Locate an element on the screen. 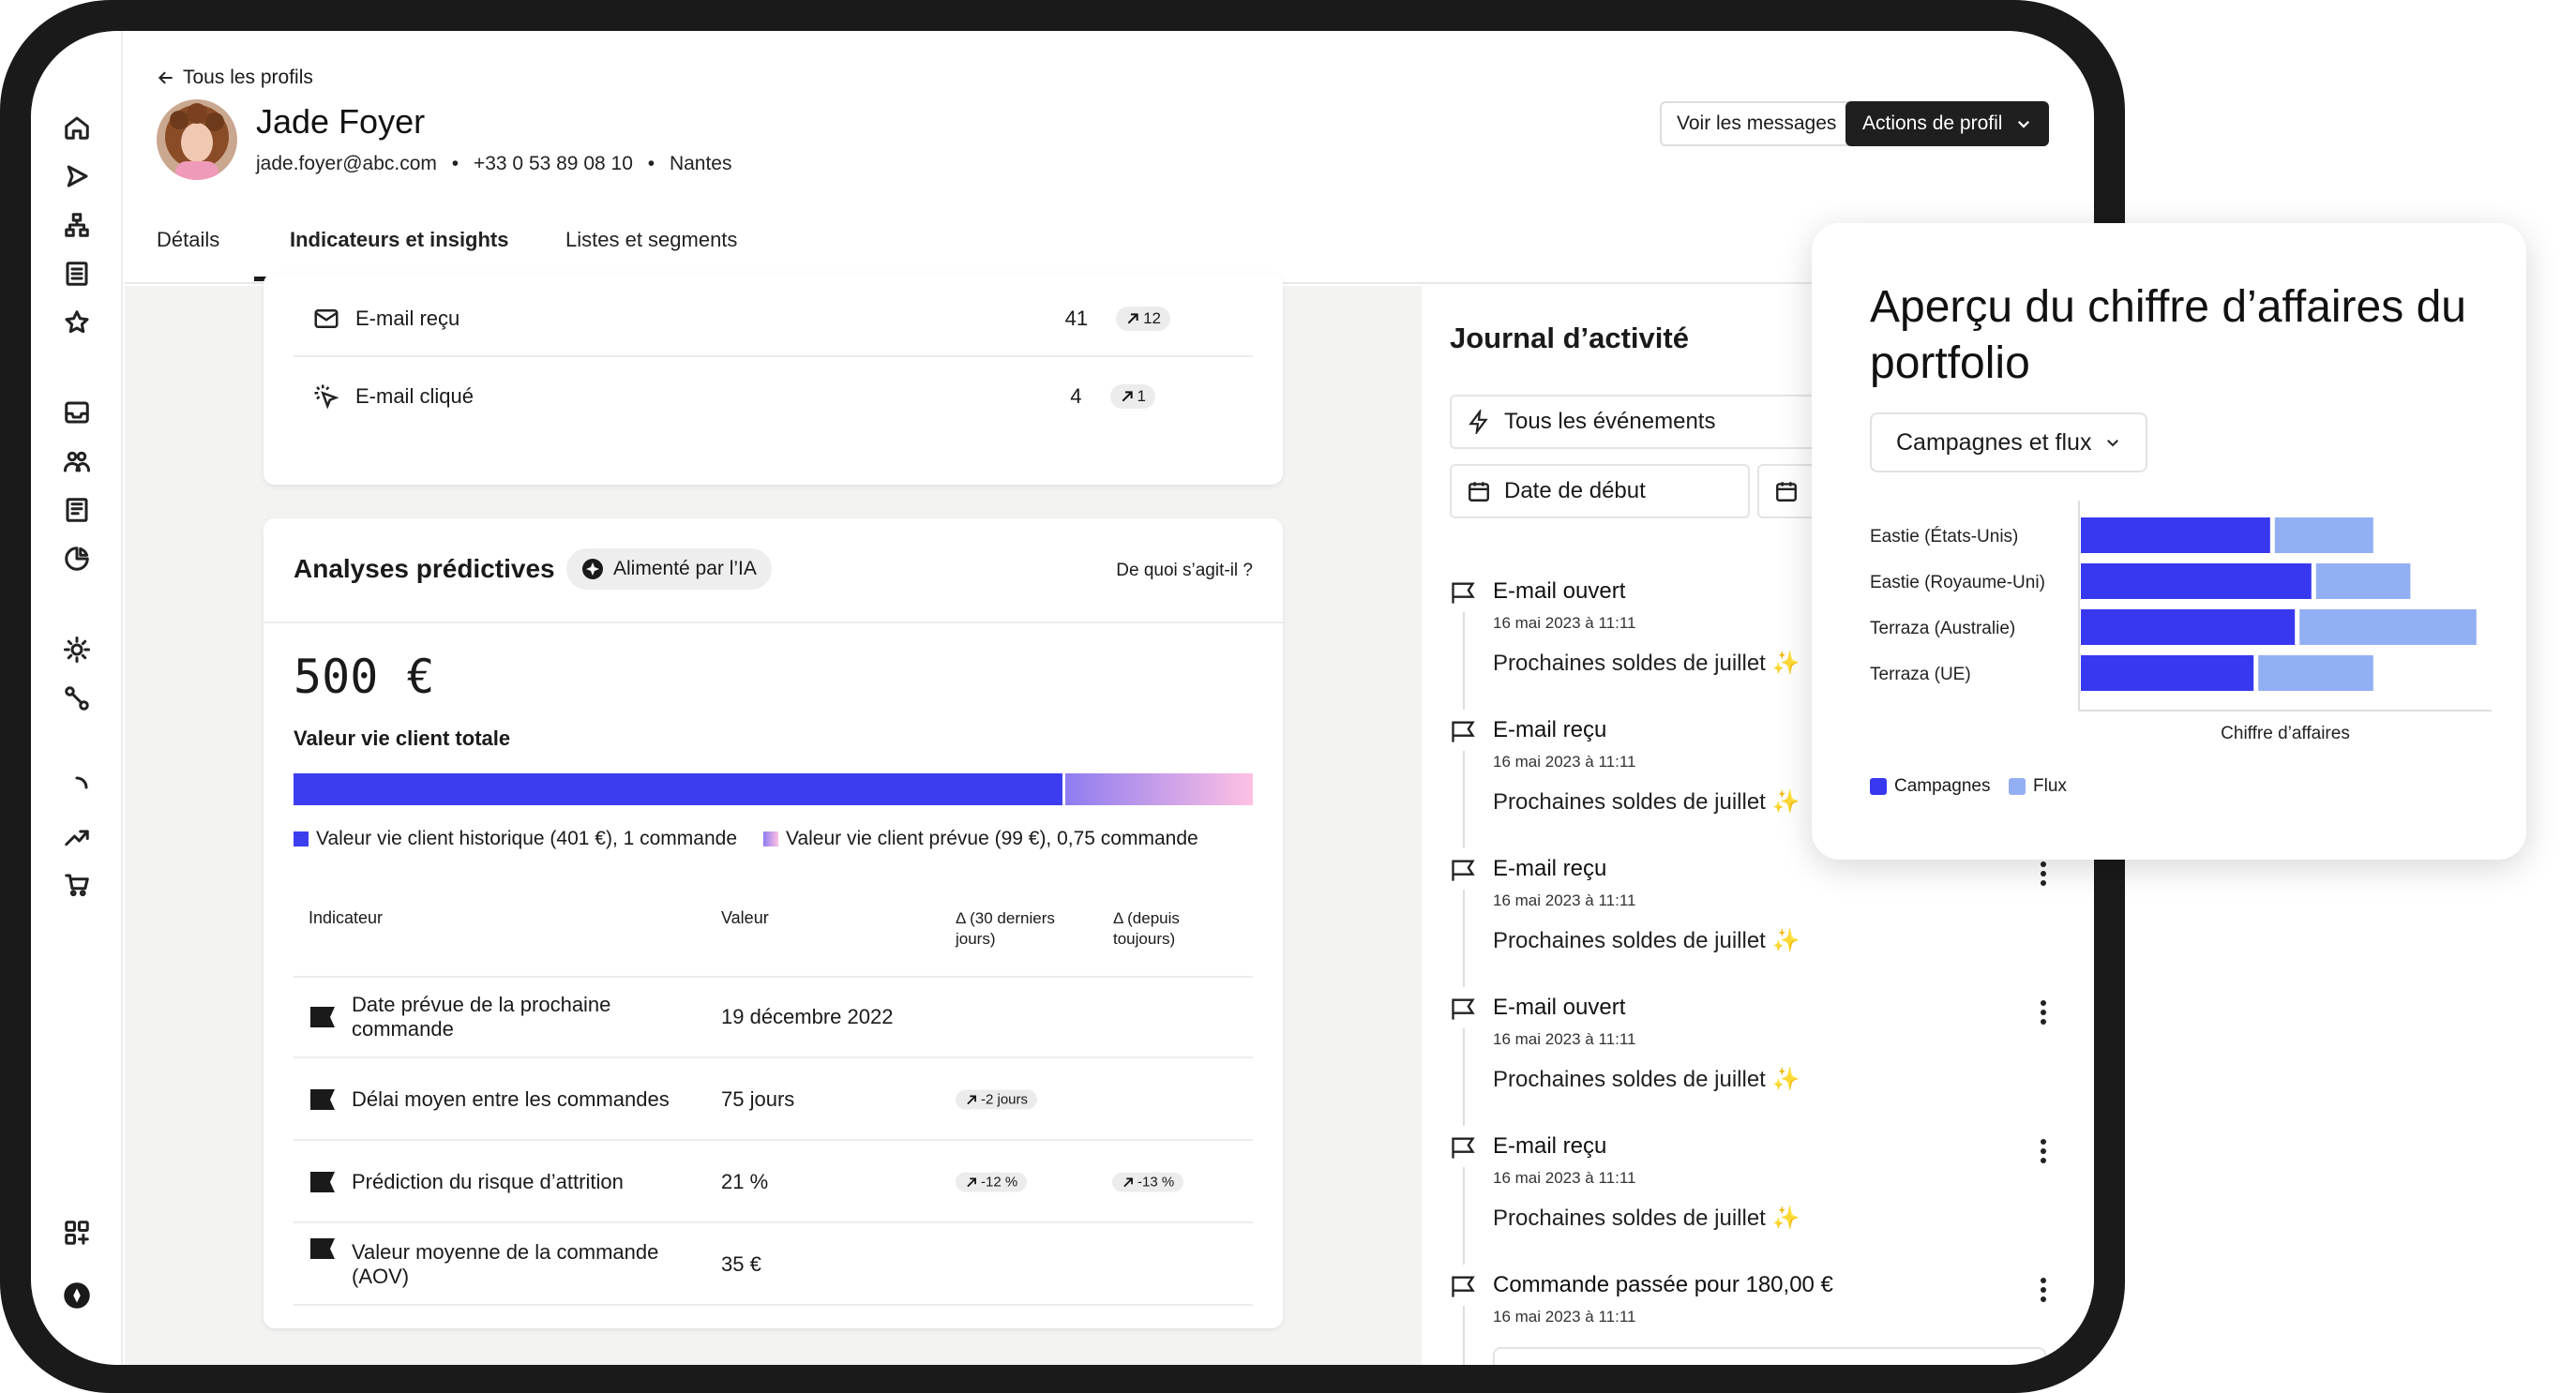 Image resolution: width=2576 pixels, height=1393 pixels. profile-actions-label: Actions de profil is located at coordinates (1932, 123).